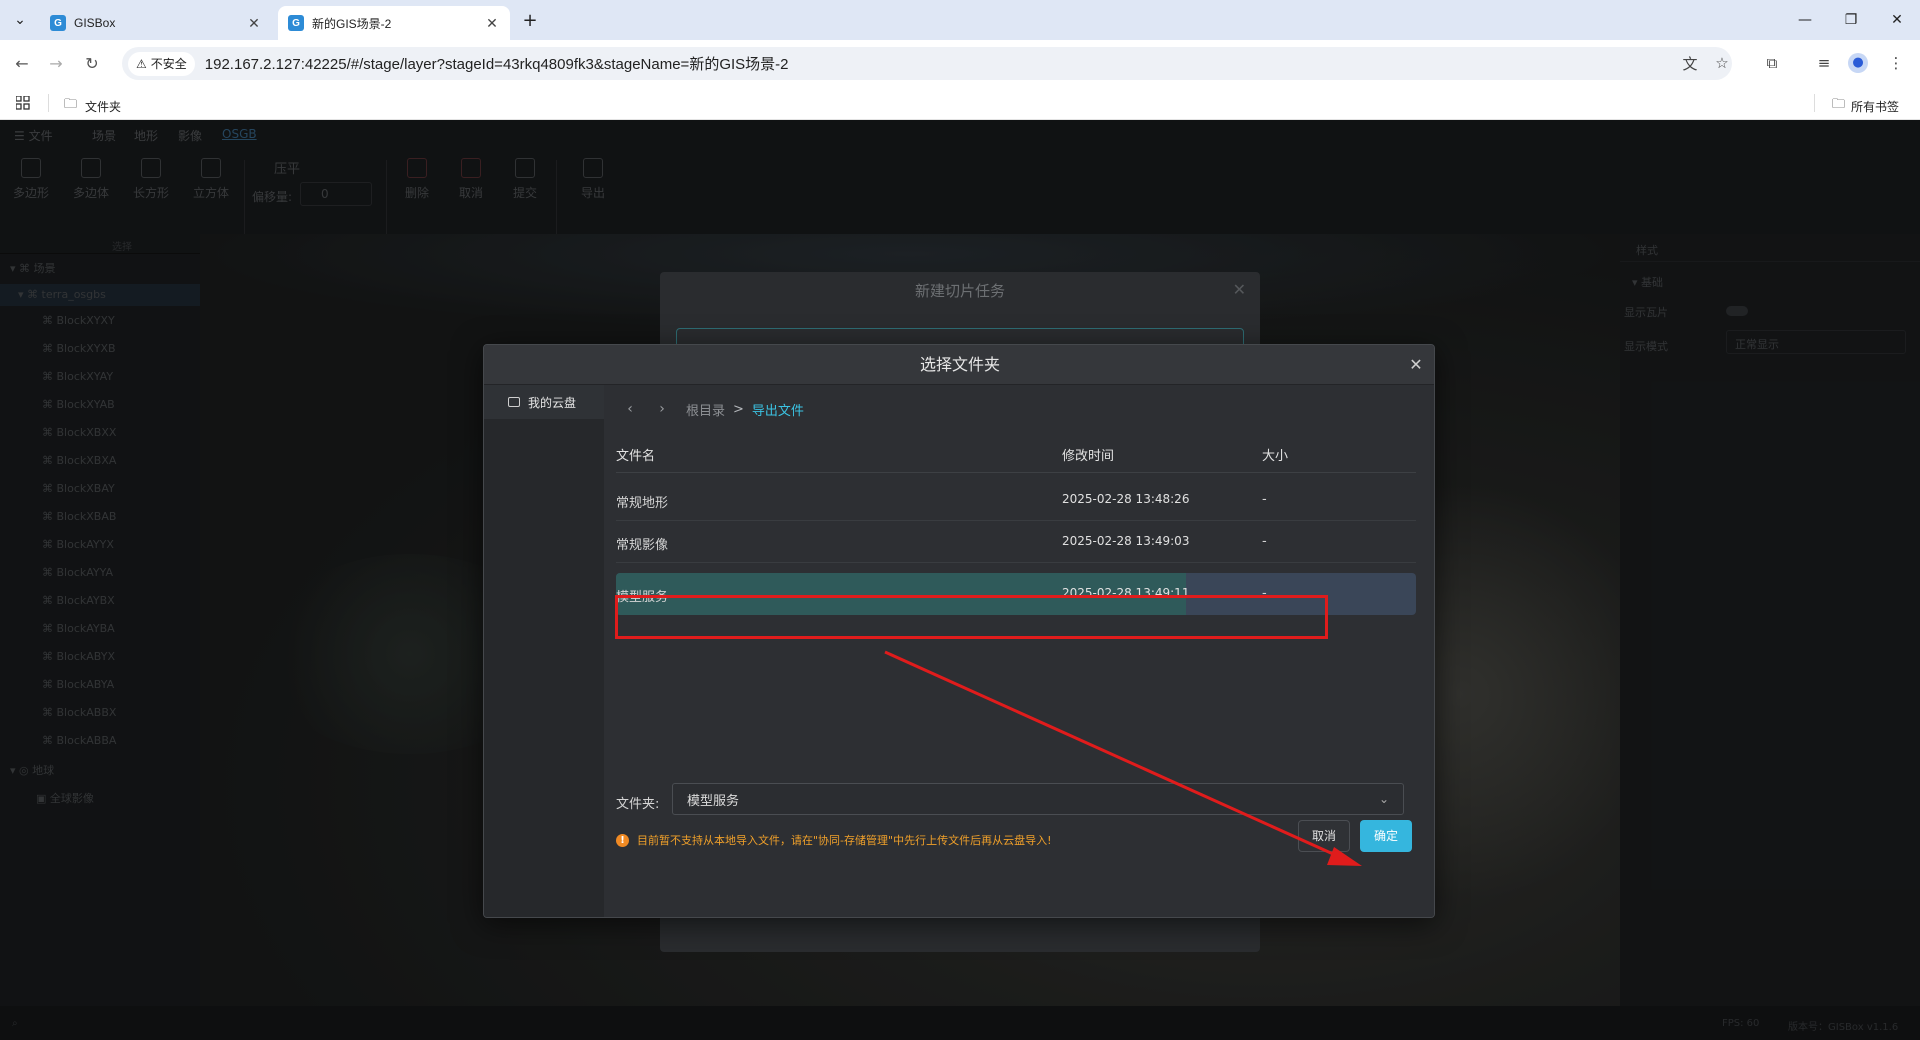 This screenshot has width=1920, height=1040. Describe the element at coordinates (622, 840) in the screenshot. I see `warning-icon: !` at that location.